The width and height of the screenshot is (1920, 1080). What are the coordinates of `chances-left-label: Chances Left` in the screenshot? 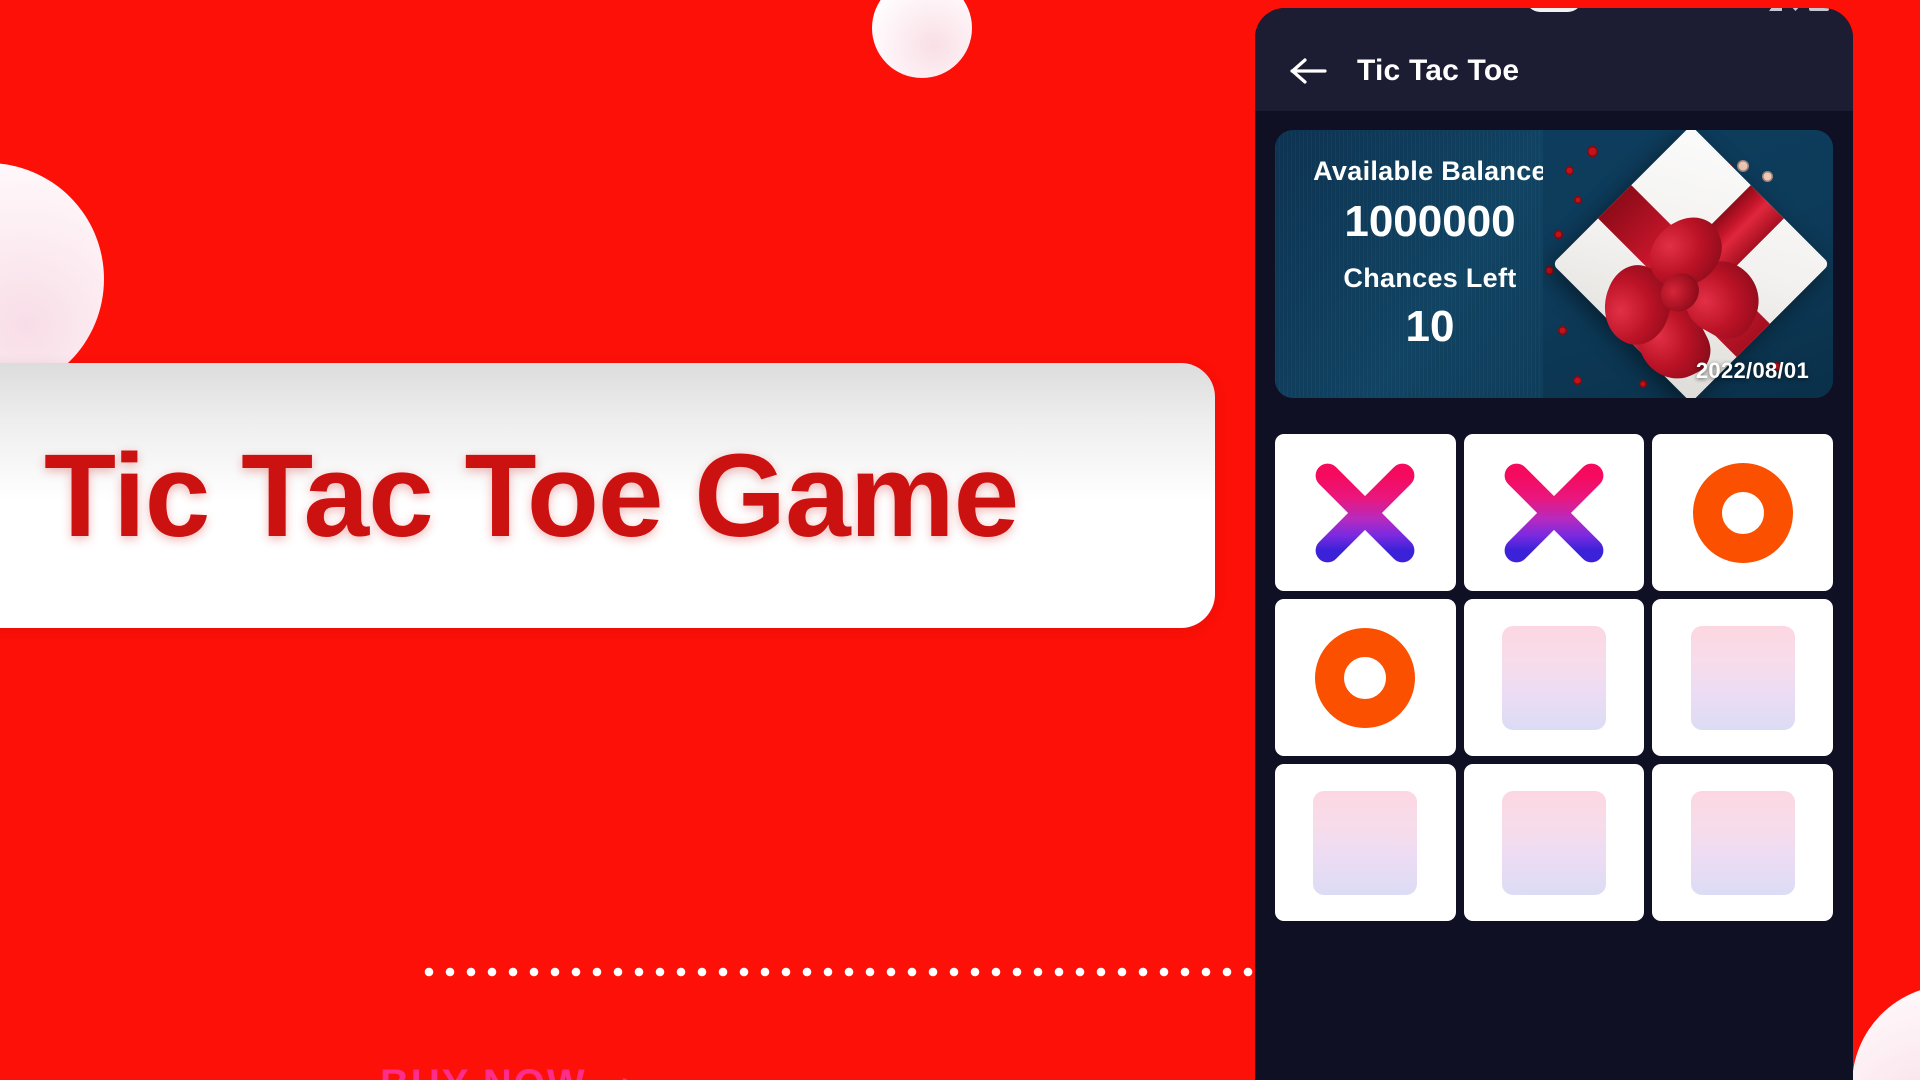 It's located at (1430, 278).